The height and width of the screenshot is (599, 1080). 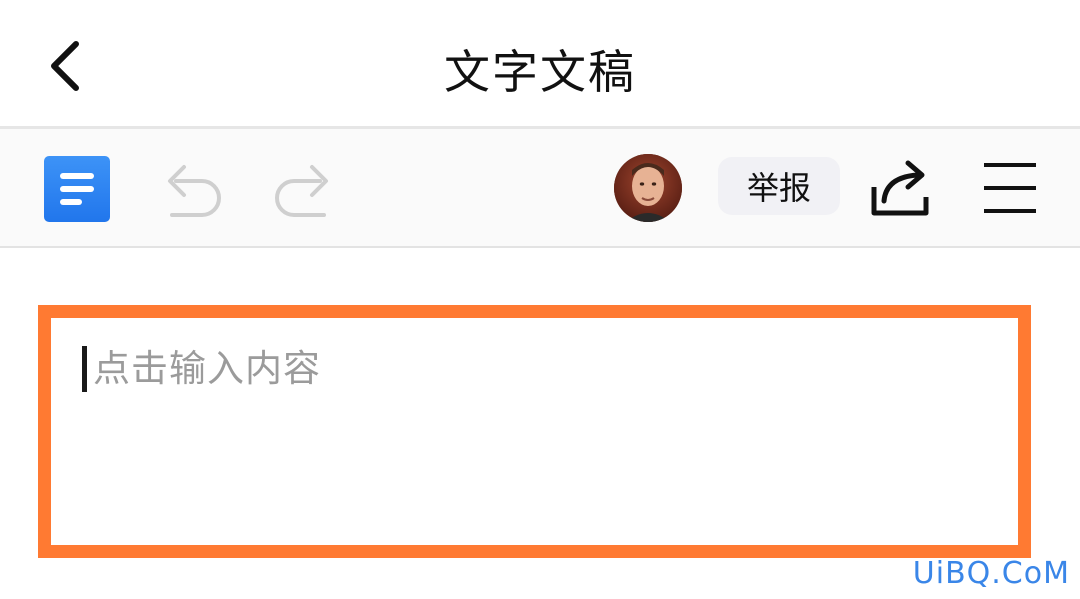 I want to click on user-avatar-icon, so click(x=648, y=188).